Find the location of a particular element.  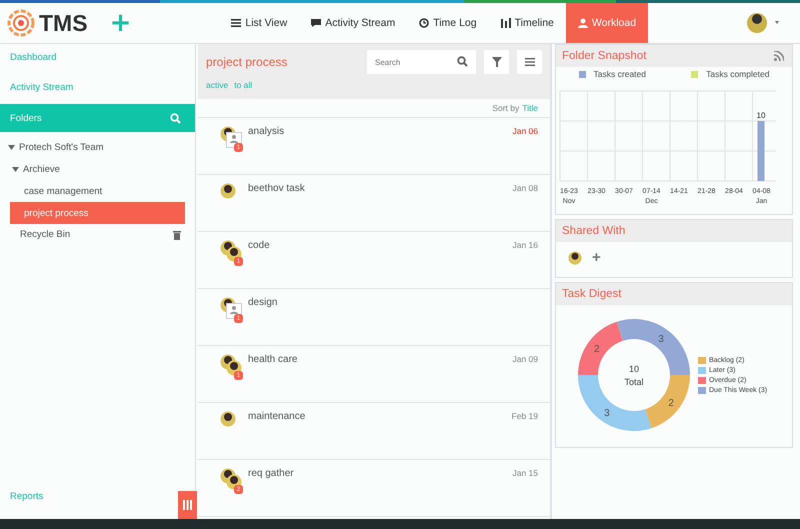

task-row: maintenance Feb 19 is located at coordinates (374, 431).